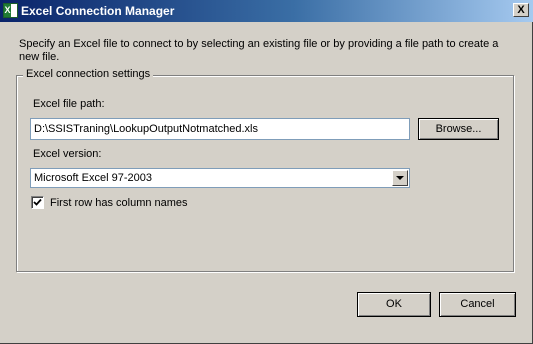 Image resolution: width=533 pixels, height=344 pixels. I want to click on checkmark-icon, so click(37, 202).